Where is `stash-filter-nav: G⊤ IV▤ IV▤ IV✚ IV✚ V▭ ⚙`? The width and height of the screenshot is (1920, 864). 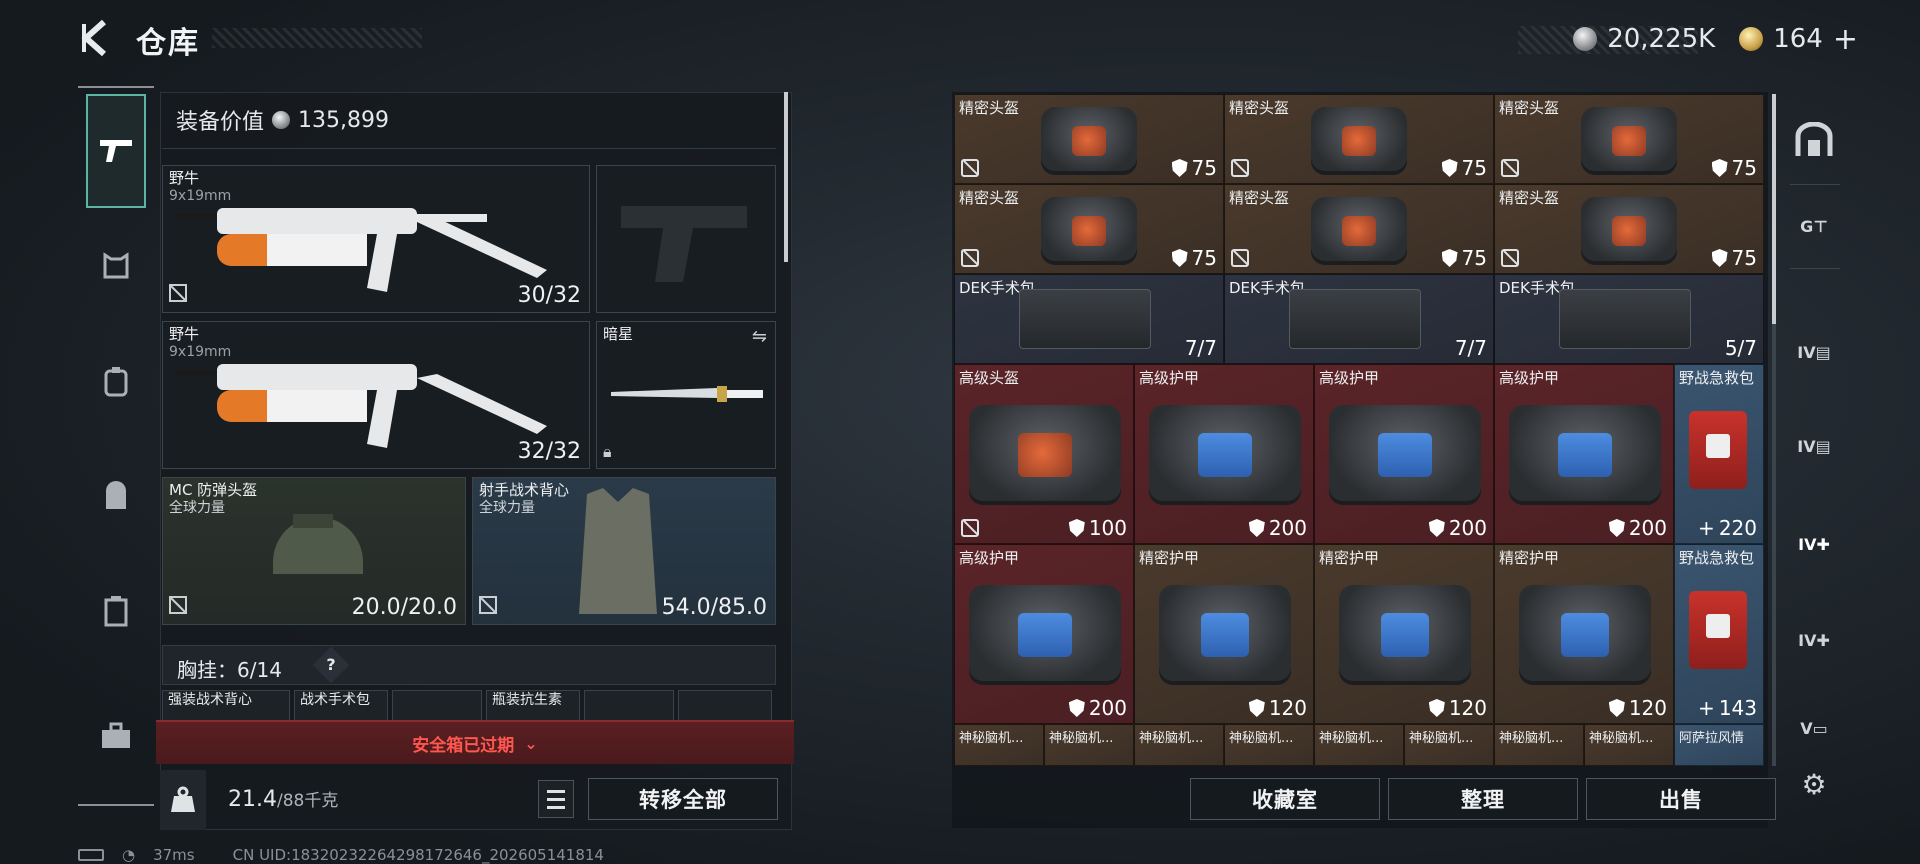
stash-filter-nav: G⊤ IV▤ IV▤ IV✚ IV✚ V▭ ⚙ is located at coordinates (1814, 462).